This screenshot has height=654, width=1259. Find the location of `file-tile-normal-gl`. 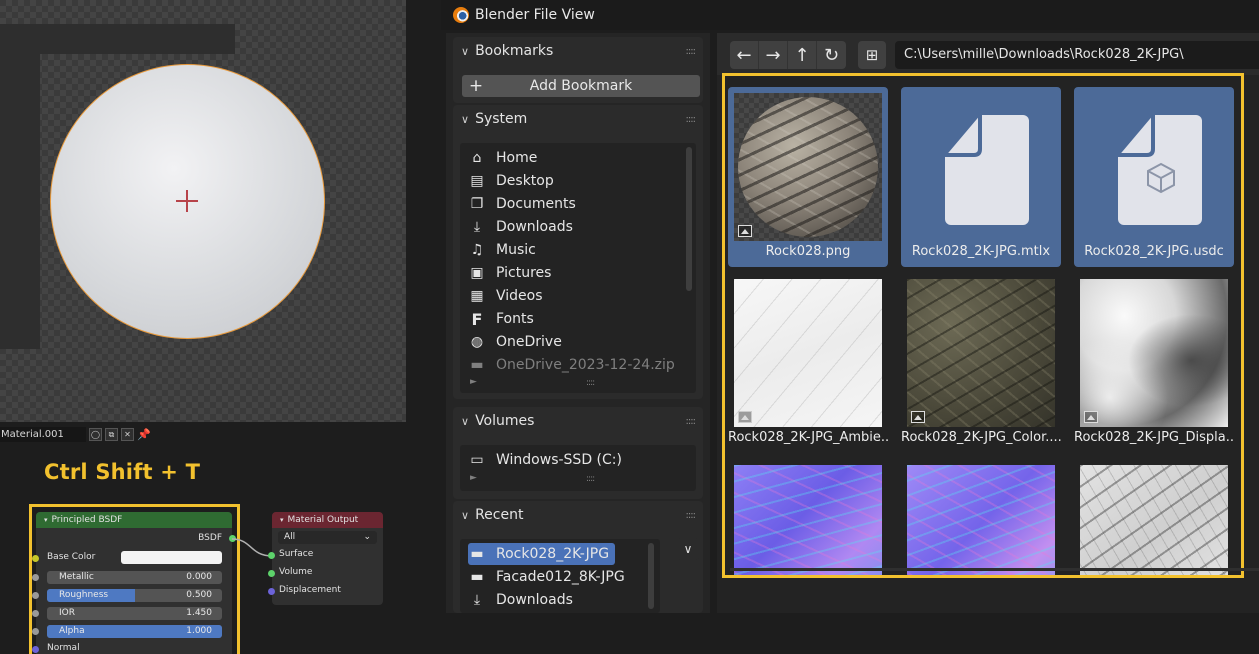

file-tile-normal-gl is located at coordinates (981, 517).